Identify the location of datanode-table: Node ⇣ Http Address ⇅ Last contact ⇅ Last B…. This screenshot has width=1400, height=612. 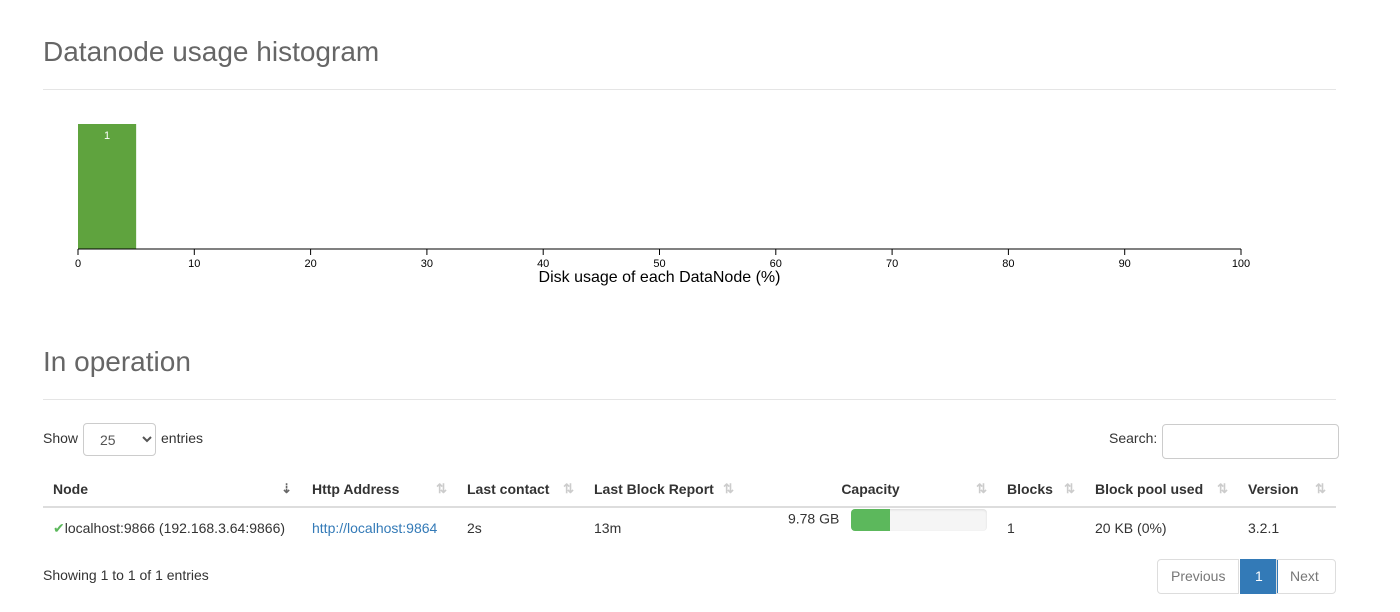
(689, 510).